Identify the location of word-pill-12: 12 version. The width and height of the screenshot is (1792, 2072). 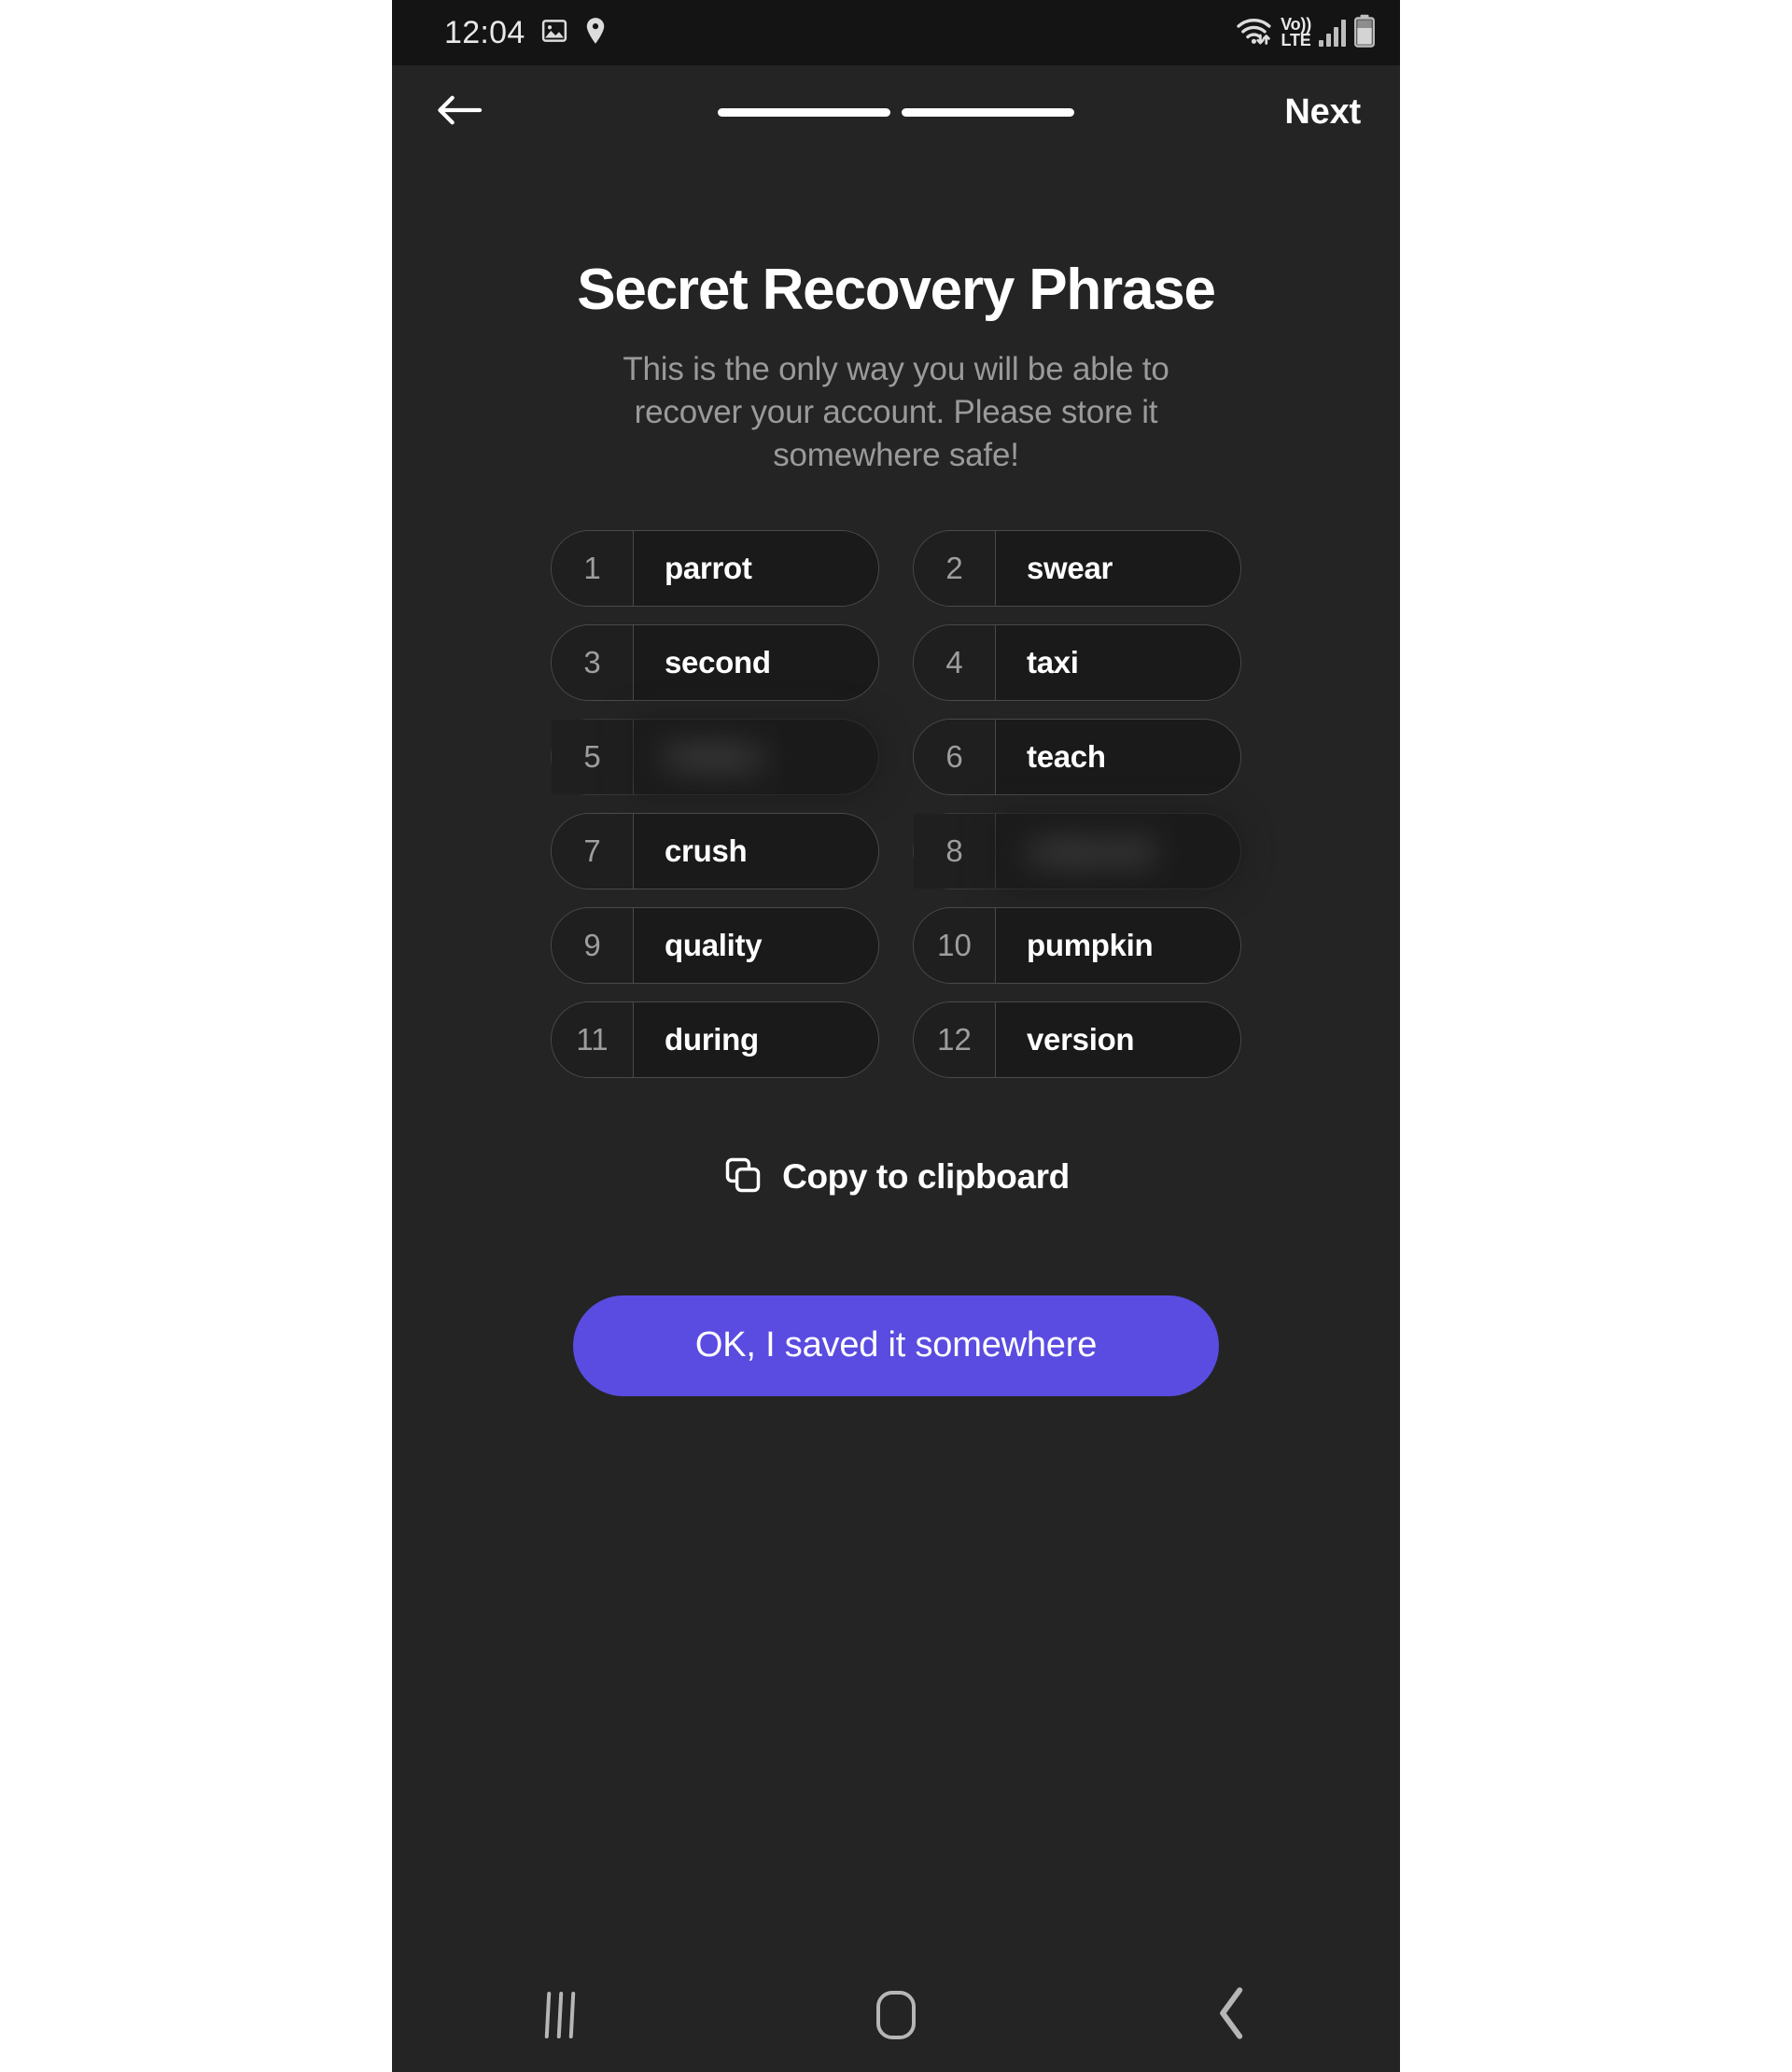
(1077, 1039).